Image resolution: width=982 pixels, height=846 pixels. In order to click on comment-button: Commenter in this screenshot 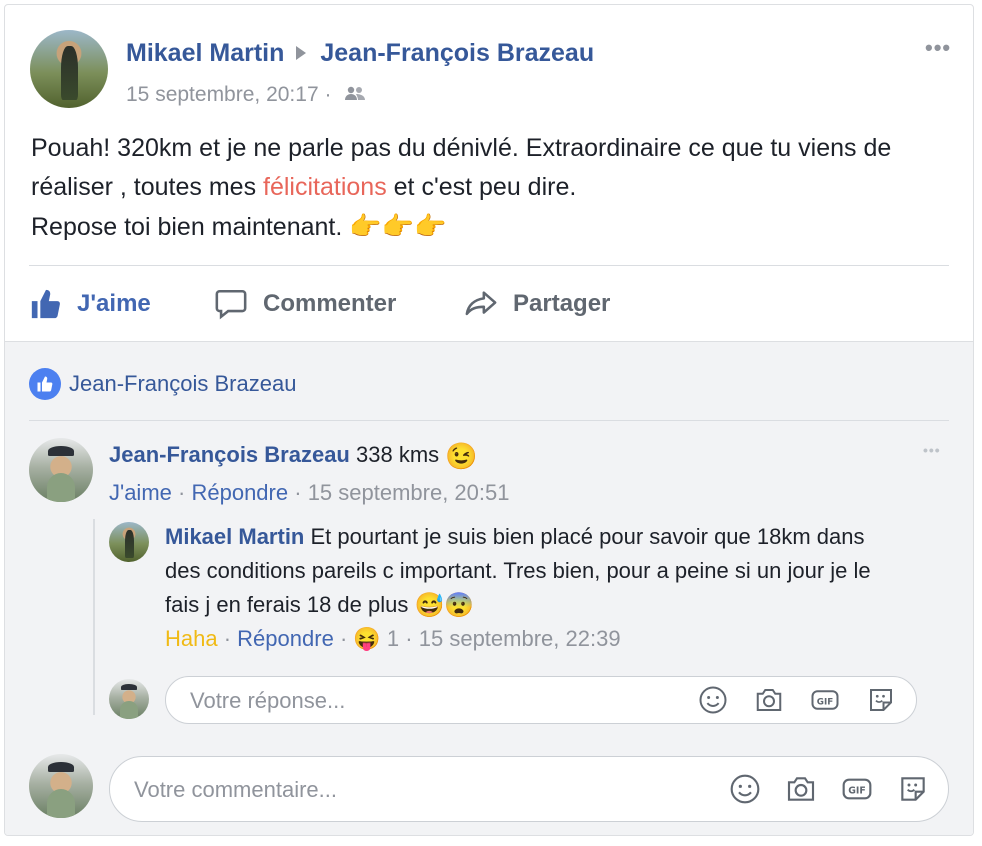, I will do `click(304, 304)`.